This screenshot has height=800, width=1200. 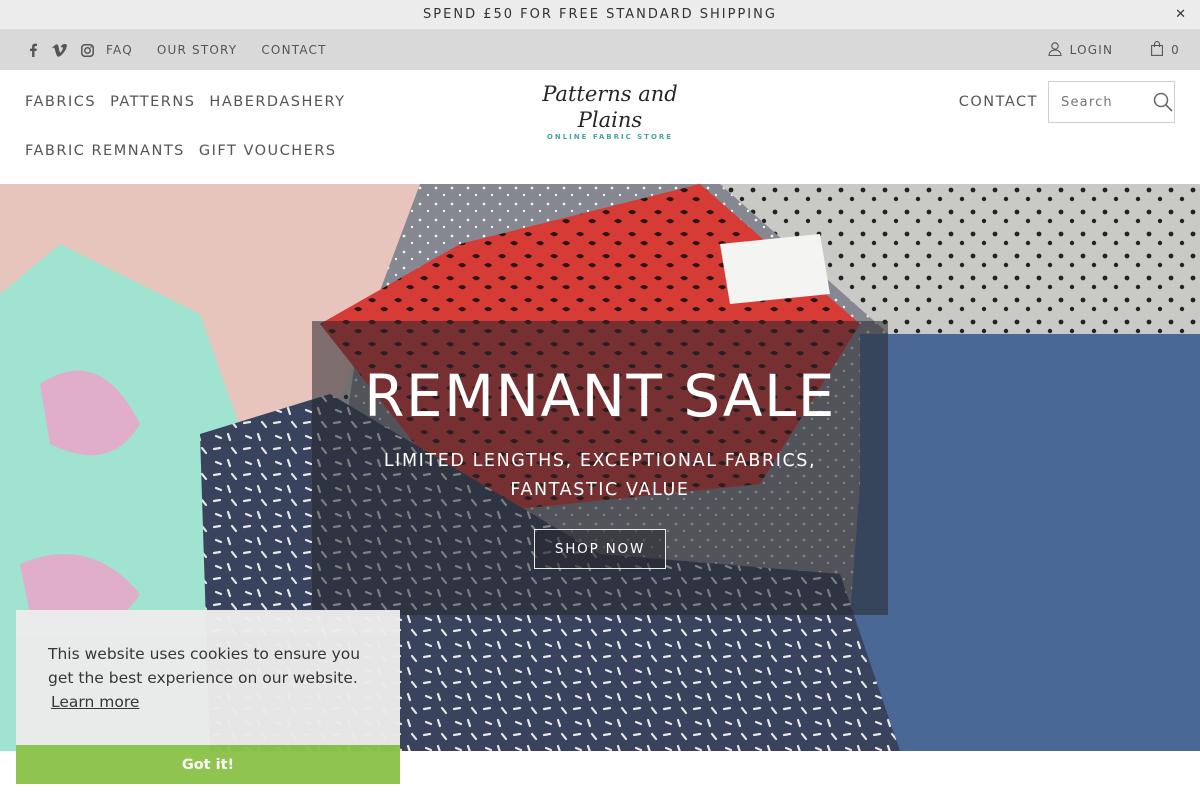 What do you see at coordinates (119, 50) in the screenshot?
I see `topbar-link-faq: FAQ` at bounding box center [119, 50].